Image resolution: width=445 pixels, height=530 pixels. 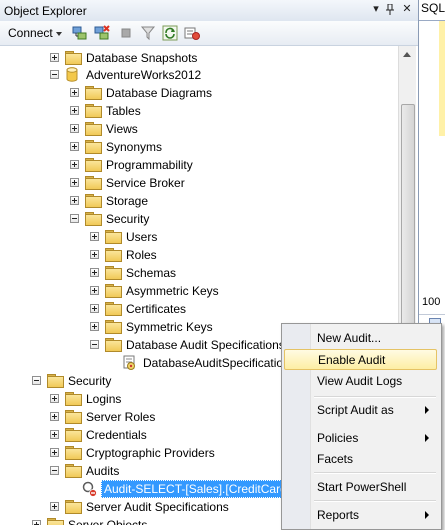 What do you see at coordinates (126, 33) in the screenshot?
I see `stop-icon` at bounding box center [126, 33].